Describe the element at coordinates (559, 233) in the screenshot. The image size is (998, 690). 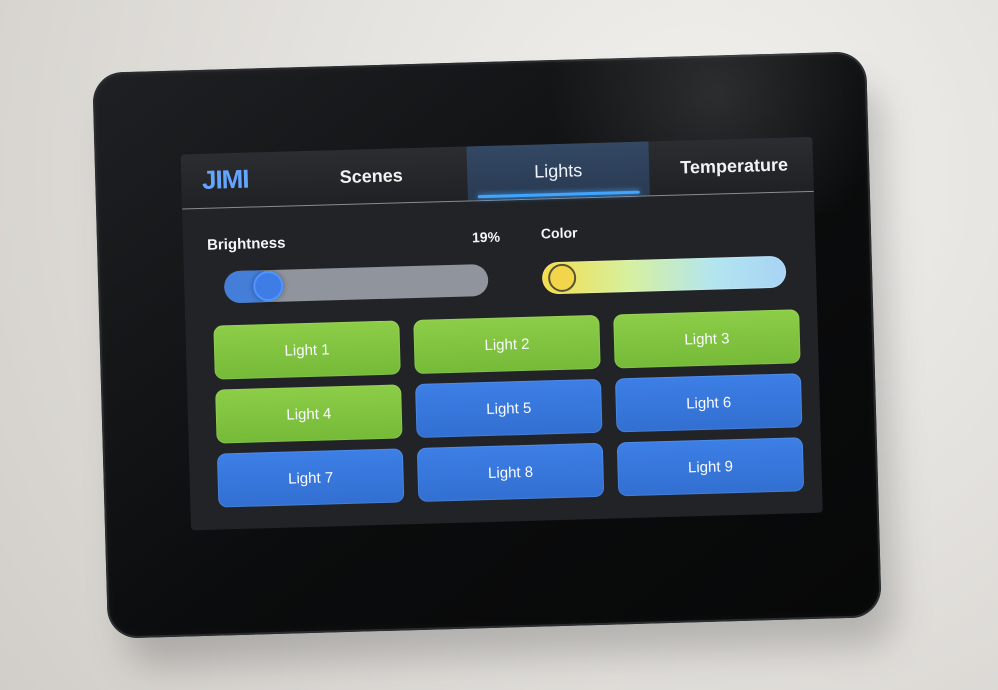
I see `color-label: Color` at that location.